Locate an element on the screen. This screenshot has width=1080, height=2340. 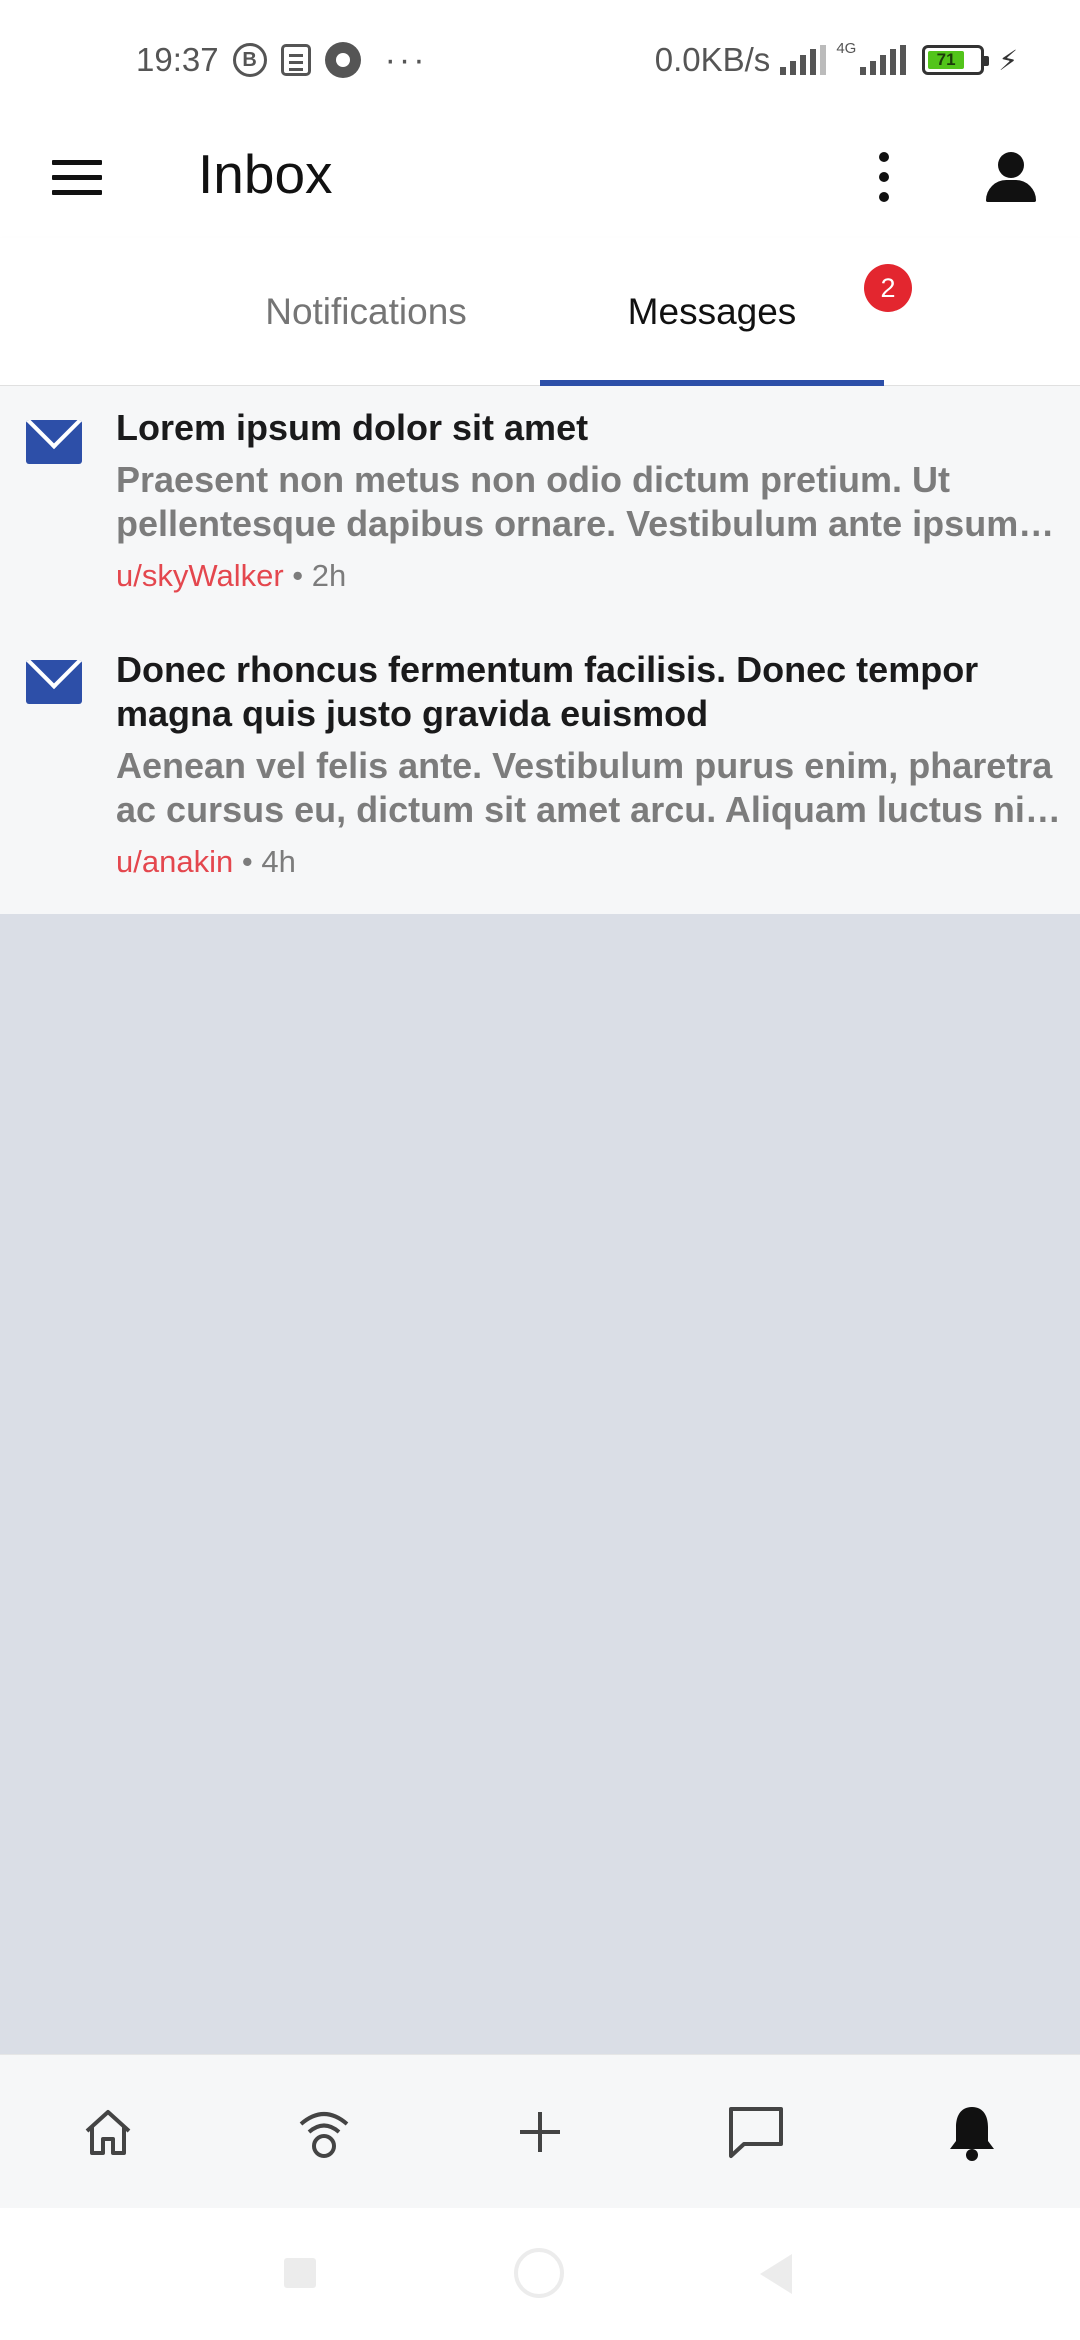
chat-icon is located at coordinates (756, 2132).